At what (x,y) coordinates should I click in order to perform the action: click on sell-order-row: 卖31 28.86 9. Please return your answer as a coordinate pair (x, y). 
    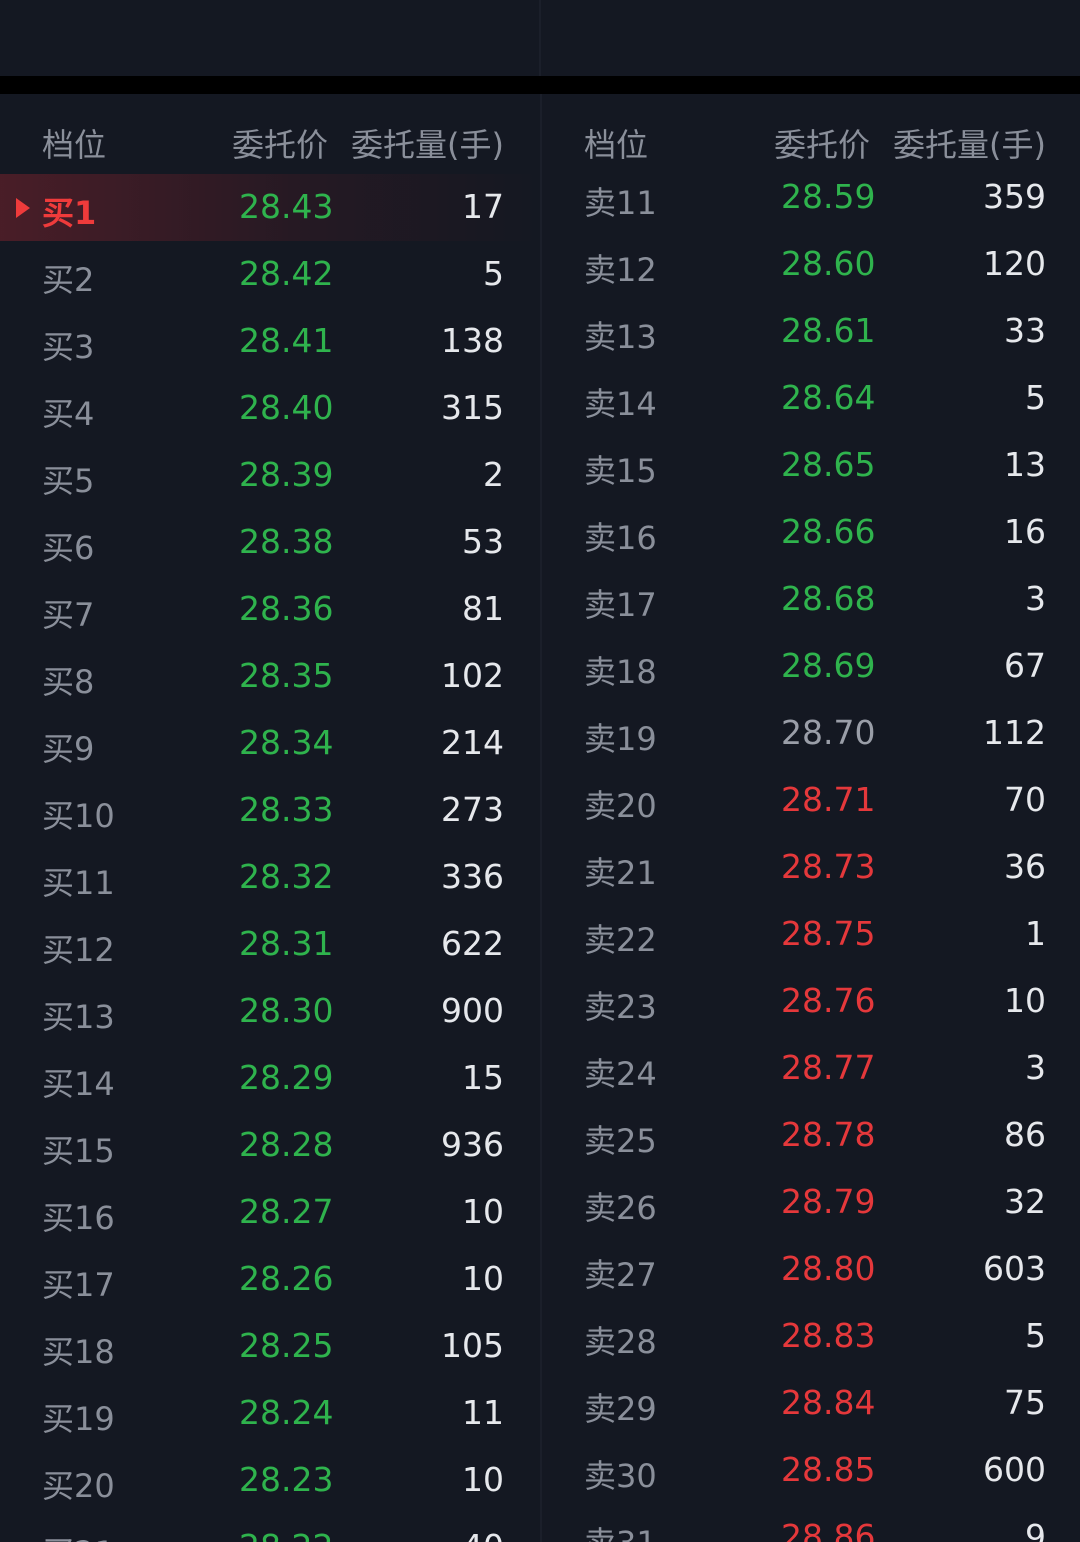
    Looking at the image, I should click on (811, 1523).